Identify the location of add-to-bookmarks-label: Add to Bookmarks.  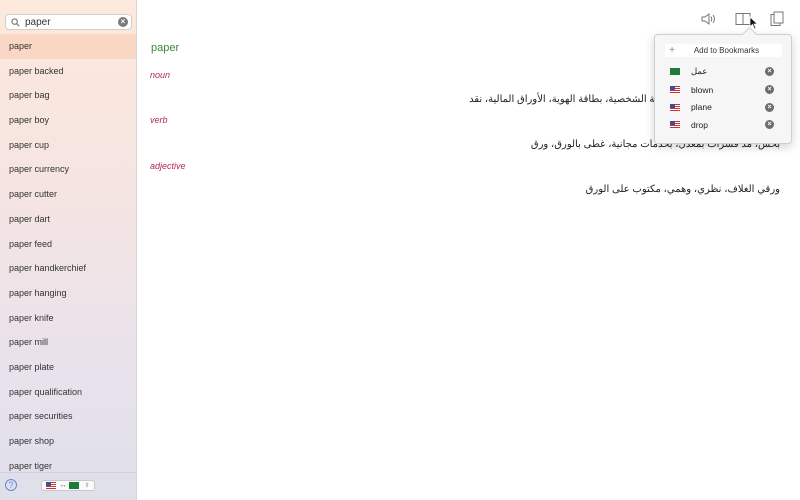
(726, 50).